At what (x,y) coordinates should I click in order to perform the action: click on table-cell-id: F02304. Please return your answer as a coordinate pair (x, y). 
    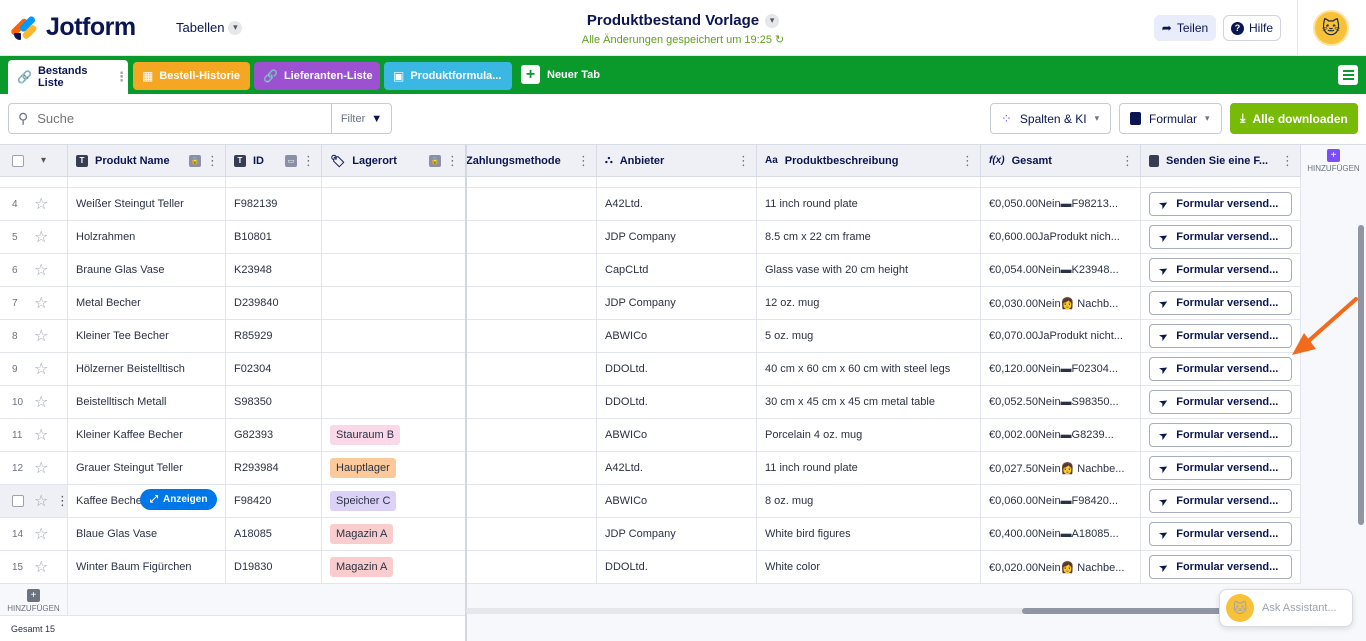
    Looking at the image, I should click on (274, 369).